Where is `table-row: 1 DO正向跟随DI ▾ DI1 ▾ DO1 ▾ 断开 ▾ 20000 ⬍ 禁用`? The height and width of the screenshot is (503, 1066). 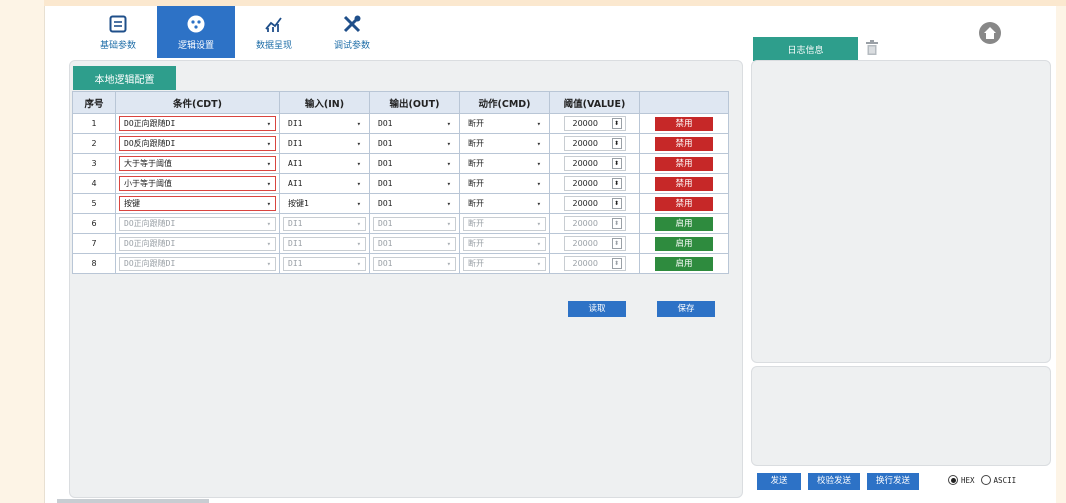 table-row: 1 DO正向跟随DI ▾ DI1 ▾ DO1 ▾ 断开 ▾ 20000 ⬍ 禁用 is located at coordinates (400, 123).